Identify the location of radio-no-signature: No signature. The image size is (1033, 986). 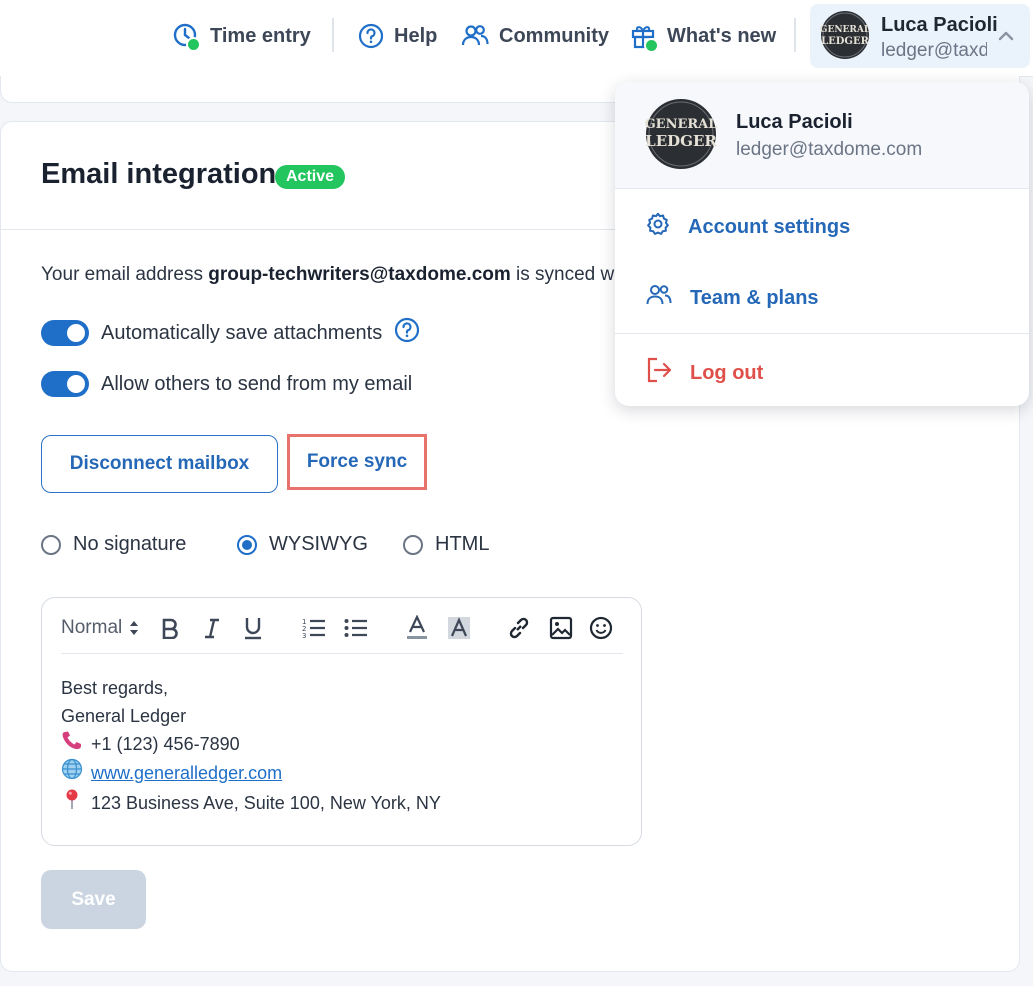
(113, 544).